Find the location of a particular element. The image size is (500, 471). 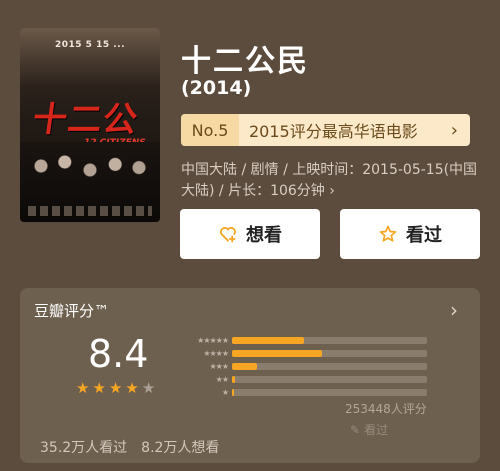

rating-row-5-star: ★★★★★ is located at coordinates (299, 340).